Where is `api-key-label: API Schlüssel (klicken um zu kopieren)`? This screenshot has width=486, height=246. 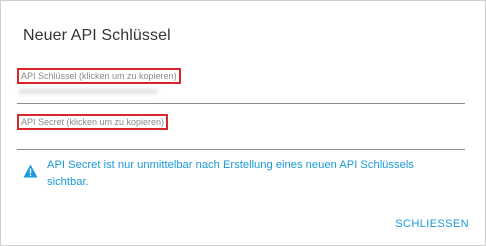
api-key-label: API Schlüssel (klicken um zu kopieren) is located at coordinates (99, 76).